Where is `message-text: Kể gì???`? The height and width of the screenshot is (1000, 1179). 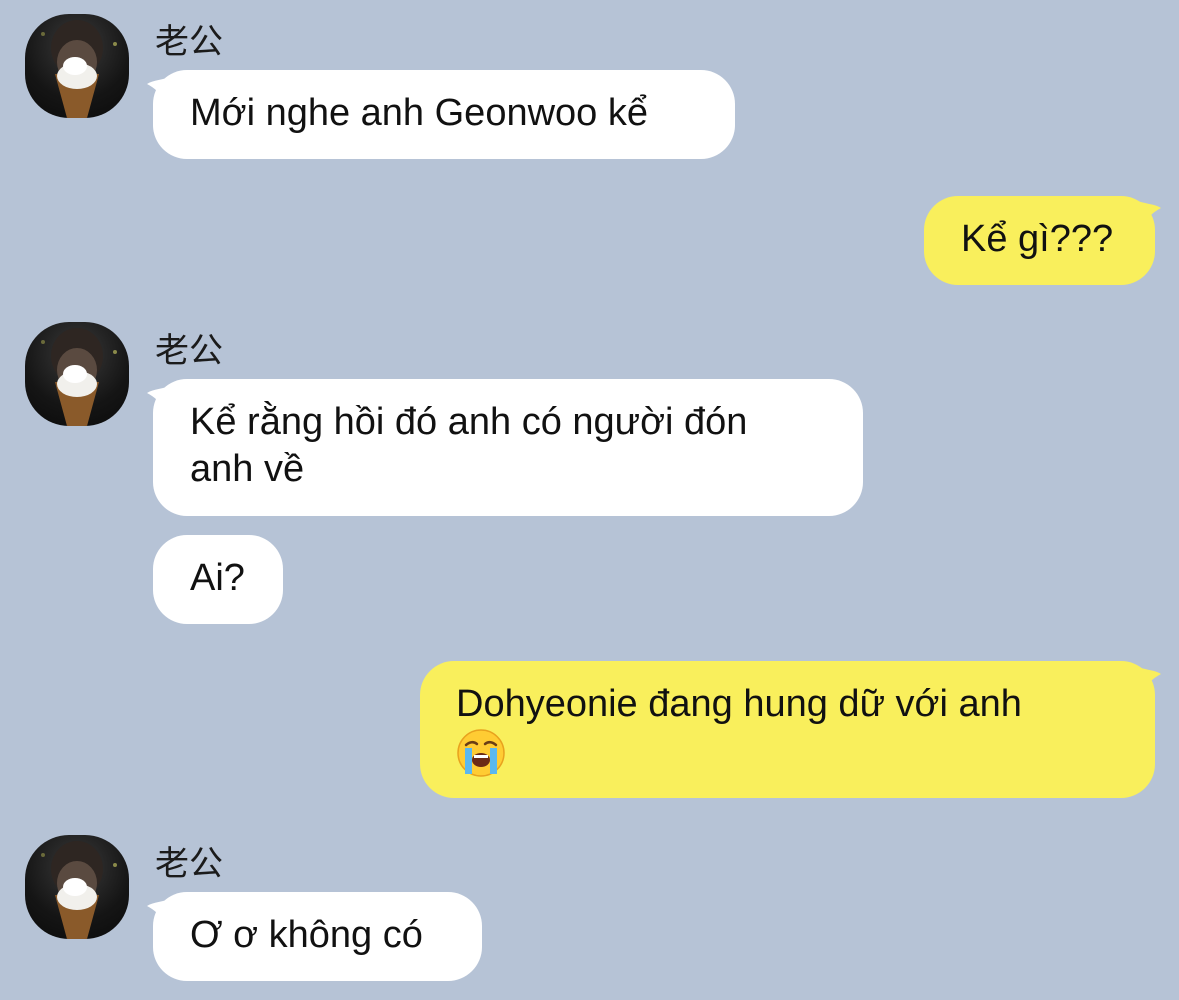
message-text: Kể gì??? is located at coordinates (1037, 239).